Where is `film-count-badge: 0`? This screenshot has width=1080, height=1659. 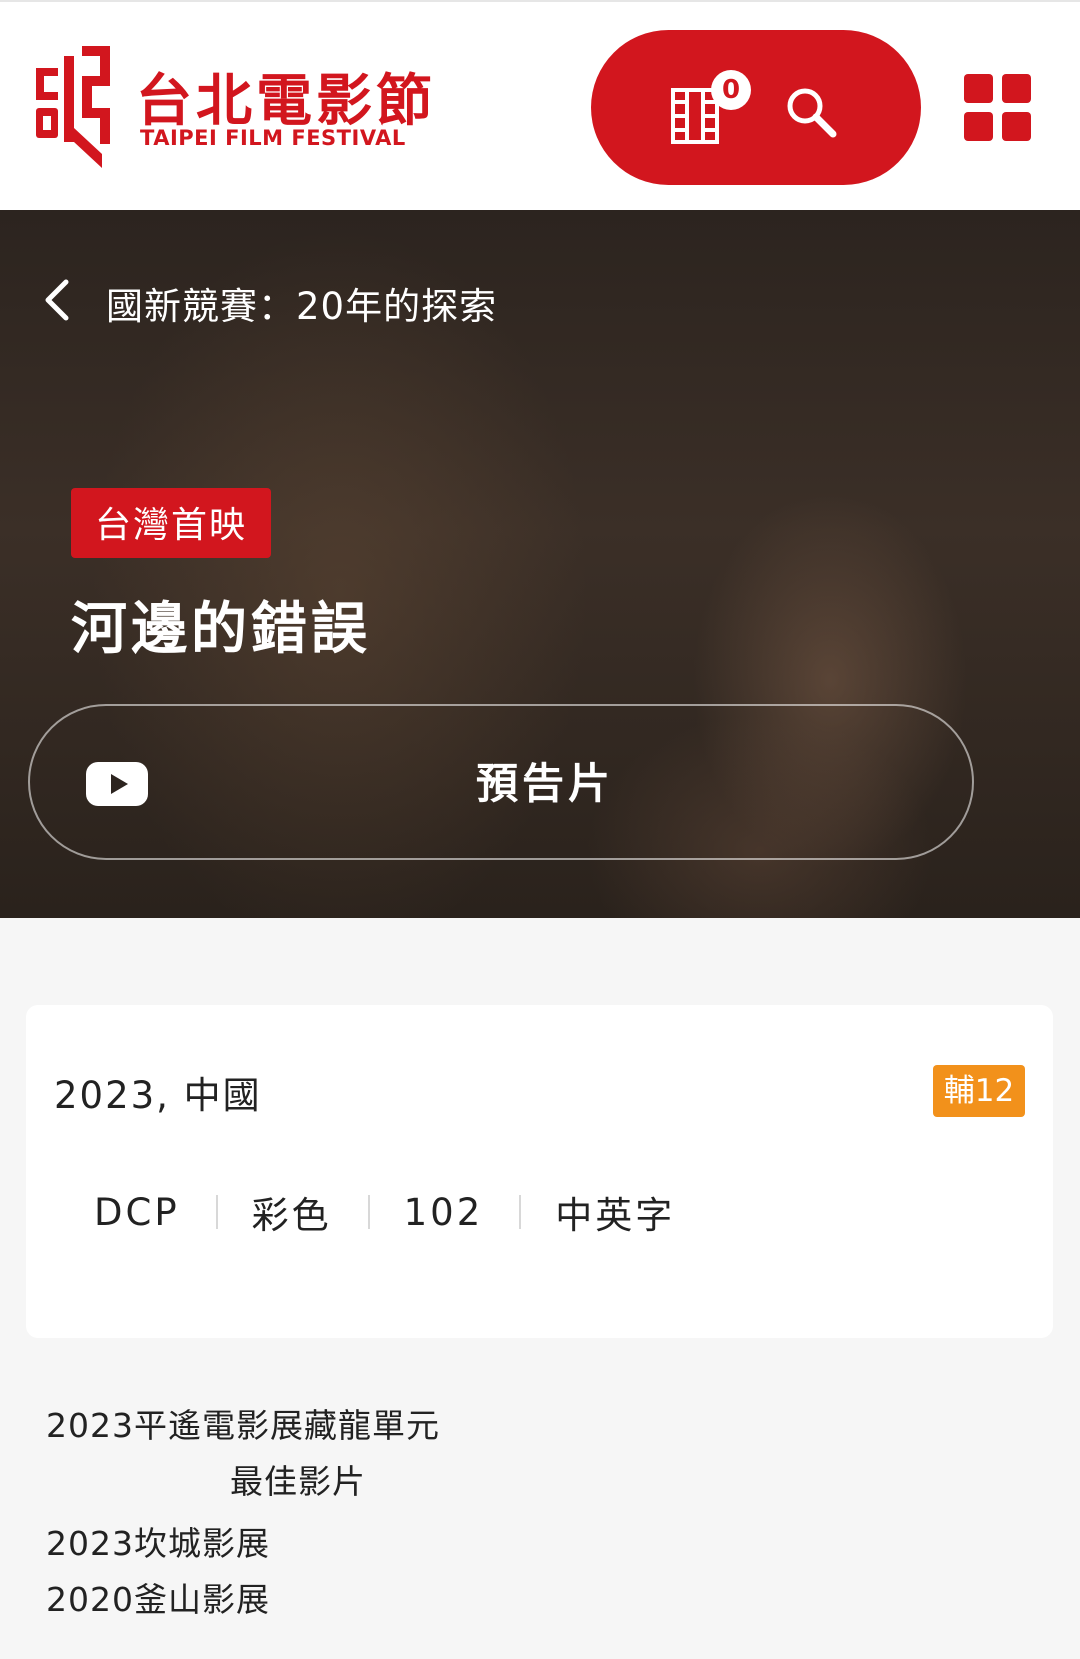 film-count-badge: 0 is located at coordinates (731, 90).